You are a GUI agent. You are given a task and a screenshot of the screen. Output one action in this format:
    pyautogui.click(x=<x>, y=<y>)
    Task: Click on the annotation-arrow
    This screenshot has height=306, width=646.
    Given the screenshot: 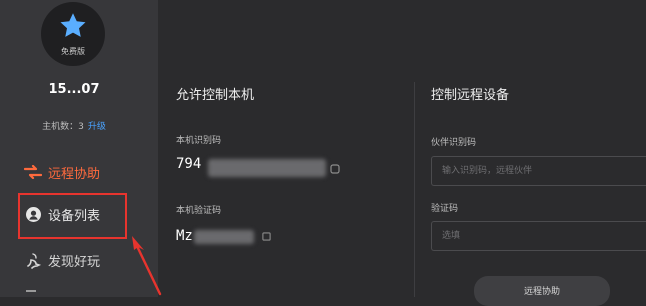 What is the action you would take?
    pyautogui.click(x=147, y=266)
    